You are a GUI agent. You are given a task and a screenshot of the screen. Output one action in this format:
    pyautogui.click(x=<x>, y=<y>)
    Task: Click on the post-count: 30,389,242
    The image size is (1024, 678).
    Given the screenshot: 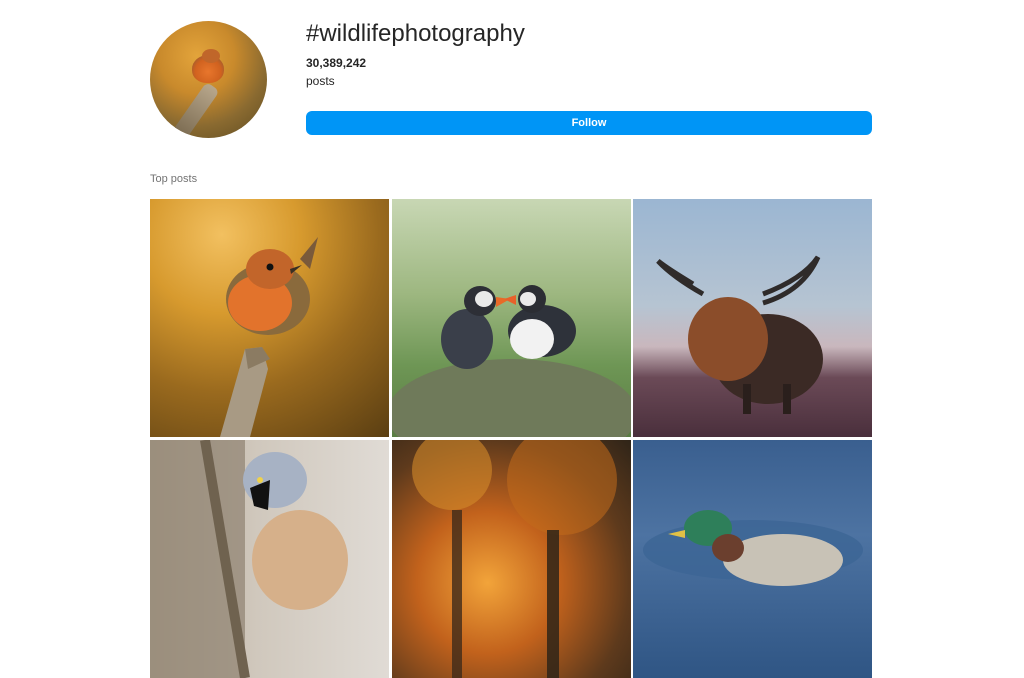 What is the action you would take?
    pyautogui.click(x=336, y=63)
    